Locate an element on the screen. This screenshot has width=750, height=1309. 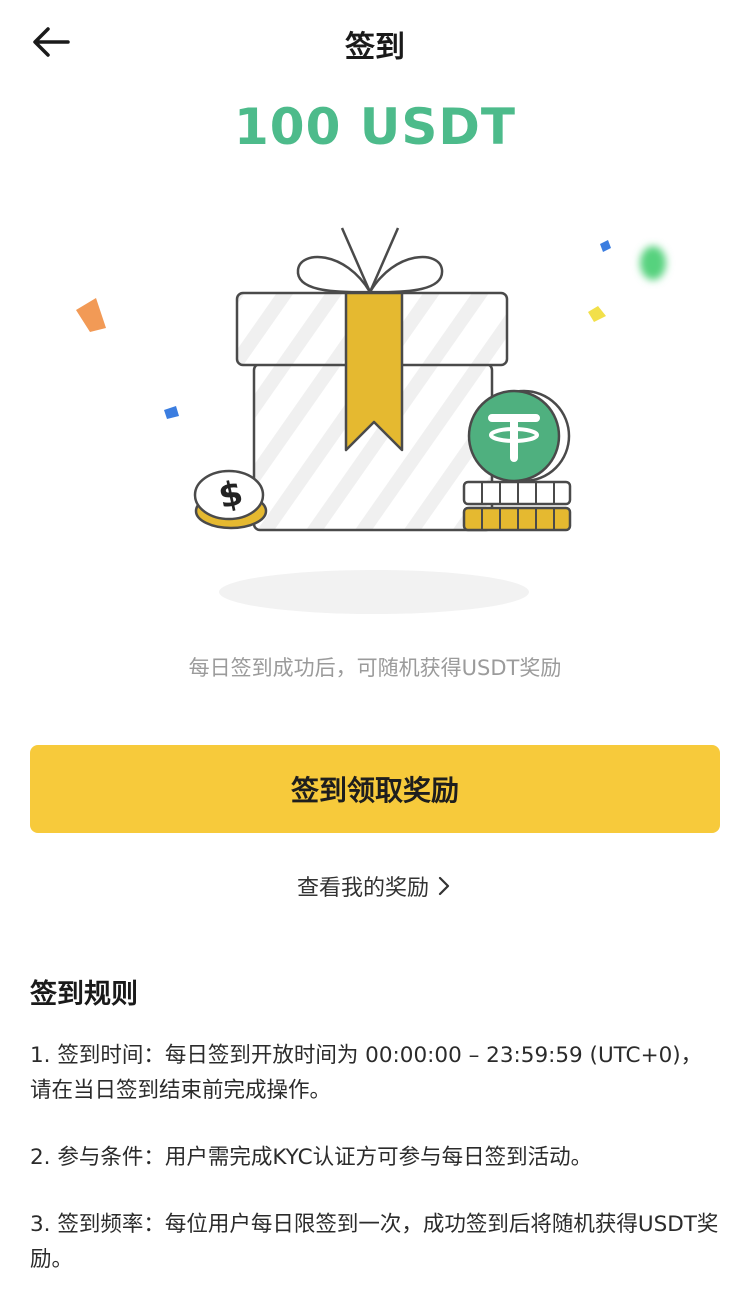
view-my-rewards-label: 查看我的奖励 is located at coordinates (362, 888).